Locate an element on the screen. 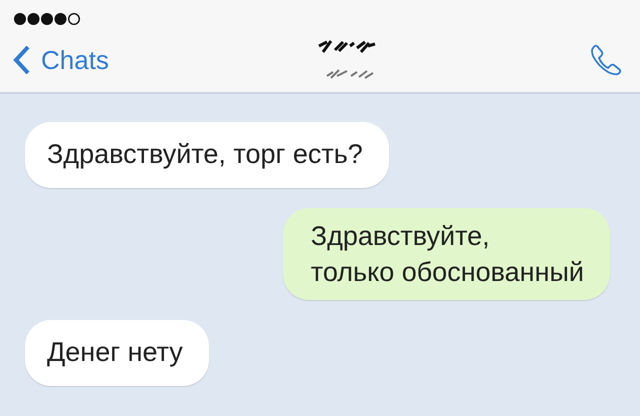  phone-icon is located at coordinates (606, 60).